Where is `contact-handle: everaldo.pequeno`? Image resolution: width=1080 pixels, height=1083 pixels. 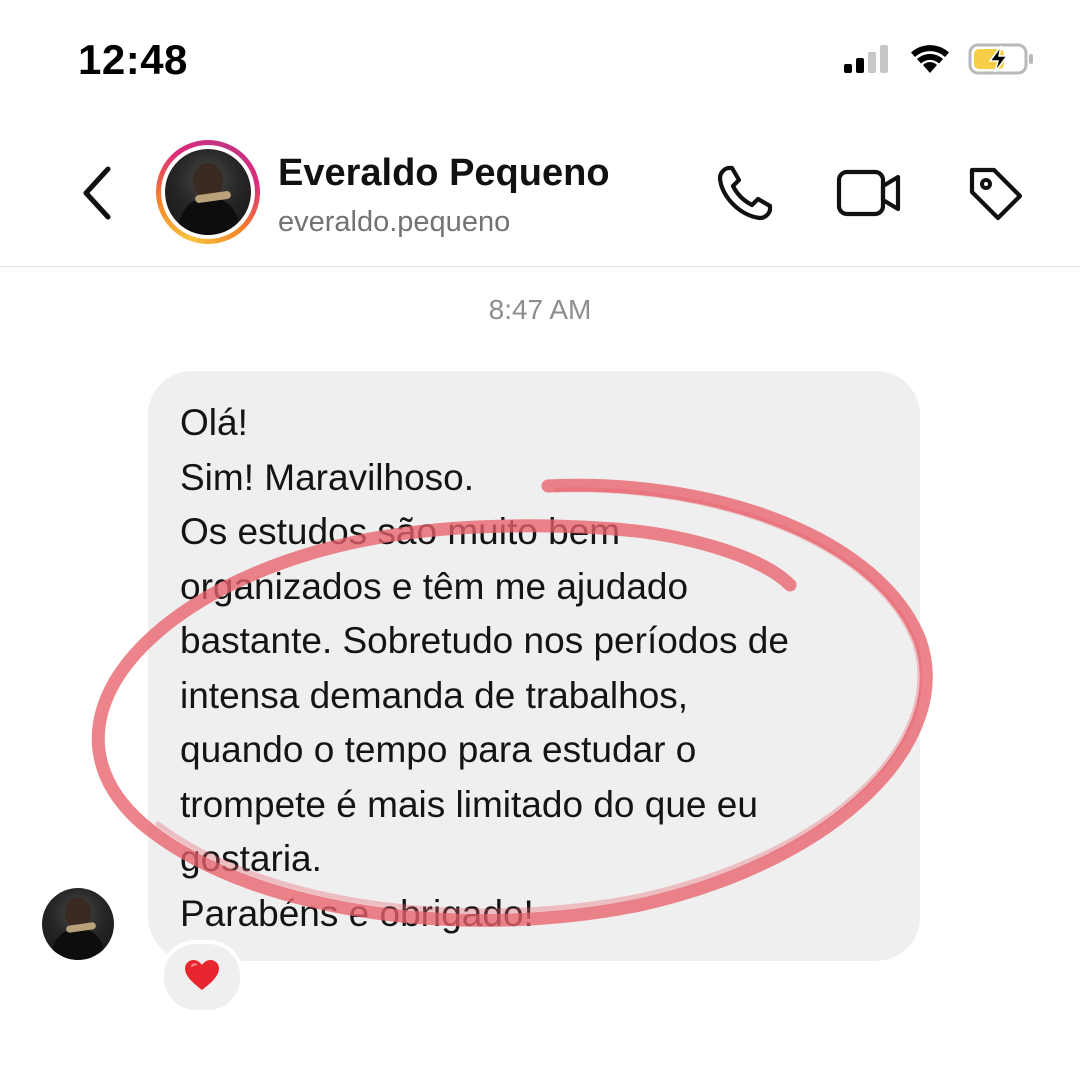 contact-handle: everaldo.pequeno is located at coordinates (394, 222).